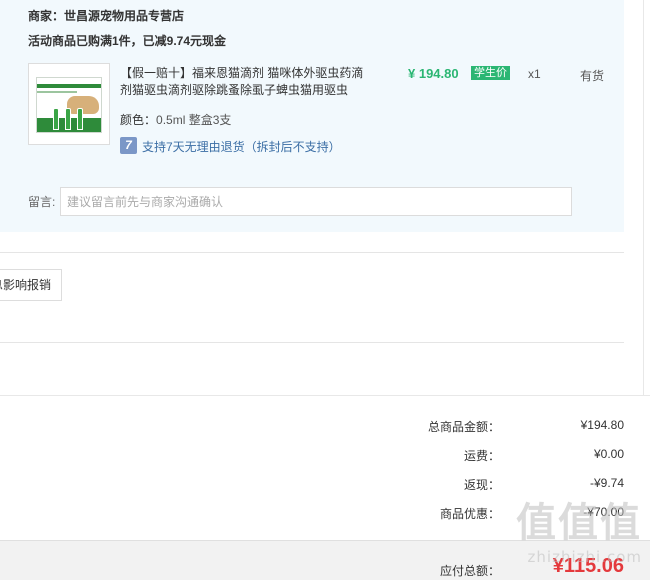 The image size is (650, 580). What do you see at coordinates (602, 425) in the screenshot?
I see `summary-value: ¥194.80` at bounding box center [602, 425].